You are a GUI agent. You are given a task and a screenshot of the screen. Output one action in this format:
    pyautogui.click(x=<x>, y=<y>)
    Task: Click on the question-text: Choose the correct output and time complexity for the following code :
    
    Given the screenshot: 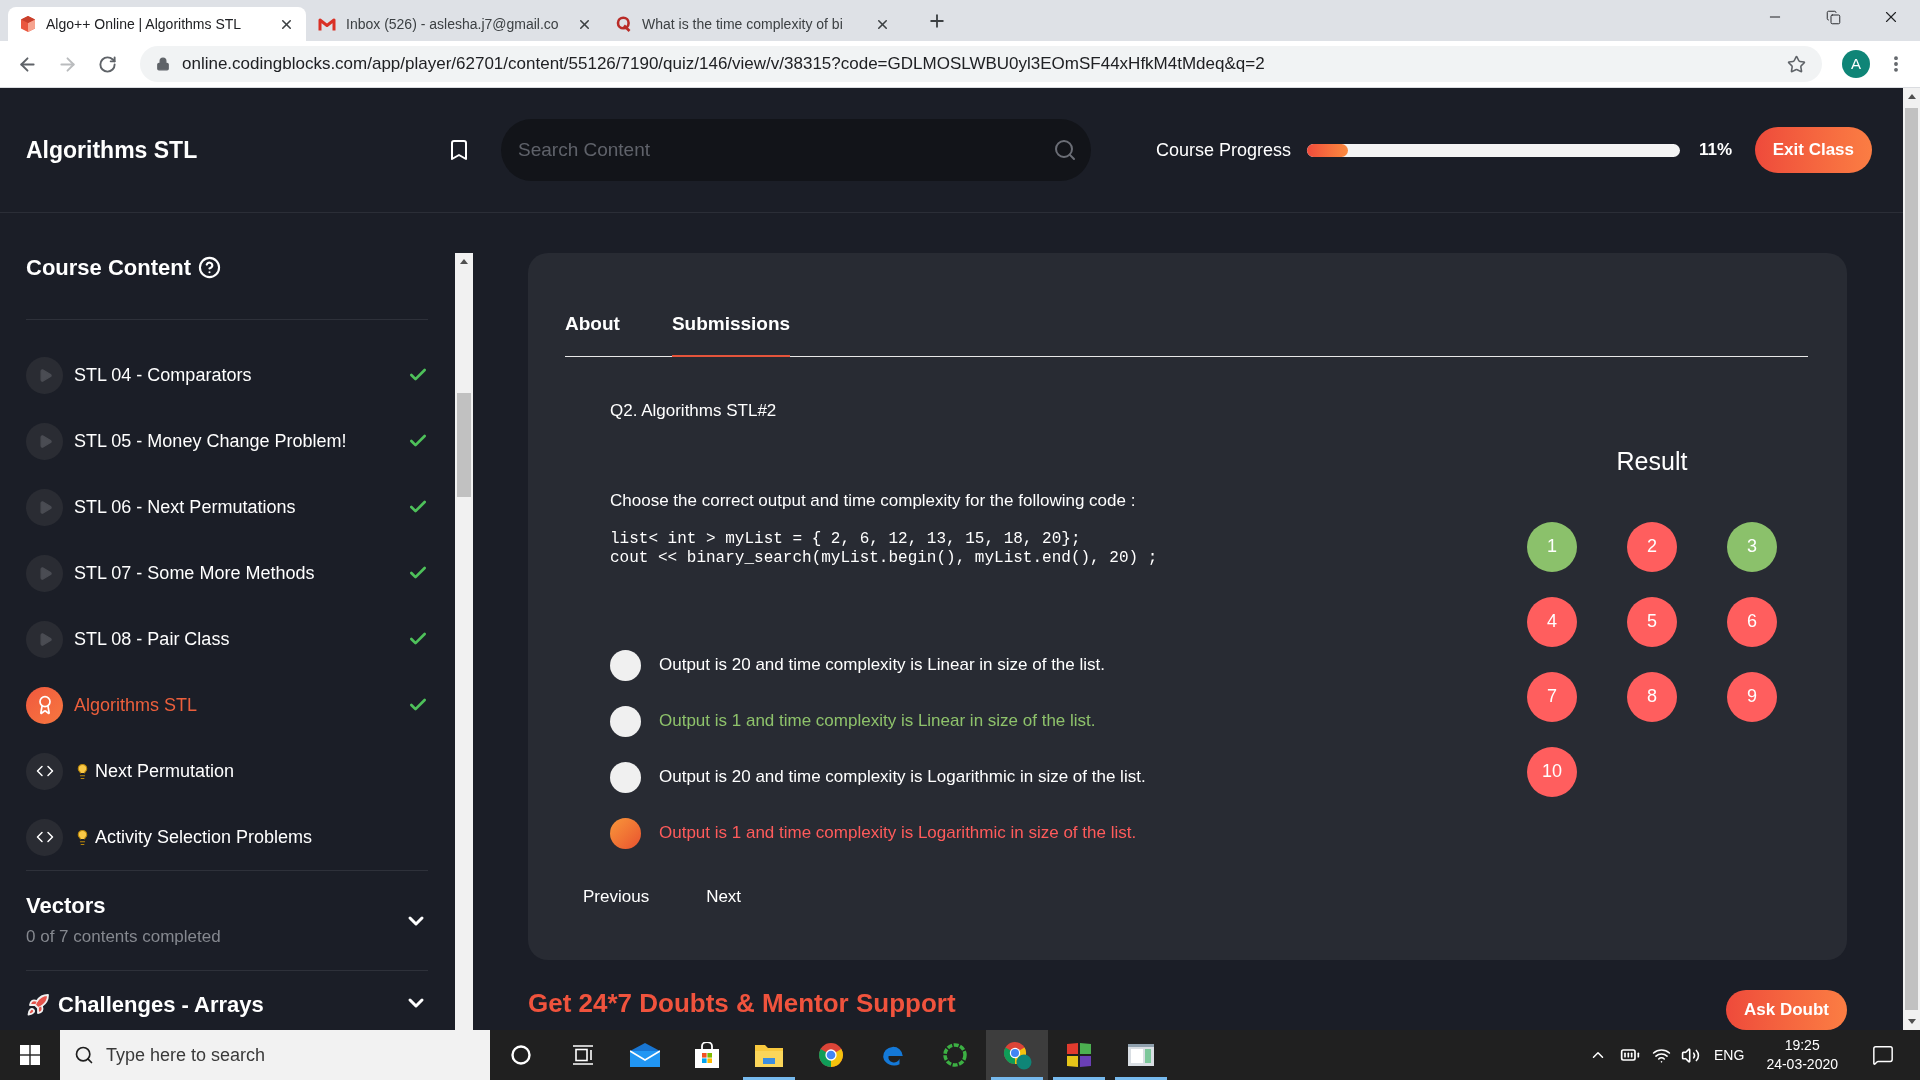 What is the action you would take?
    pyautogui.click(x=873, y=500)
    